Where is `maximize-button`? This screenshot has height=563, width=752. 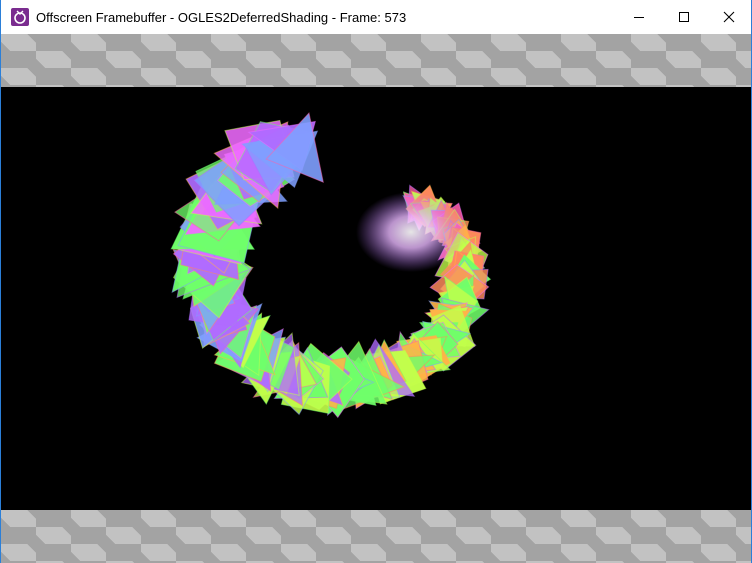 maximize-button is located at coordinates (683, 17).